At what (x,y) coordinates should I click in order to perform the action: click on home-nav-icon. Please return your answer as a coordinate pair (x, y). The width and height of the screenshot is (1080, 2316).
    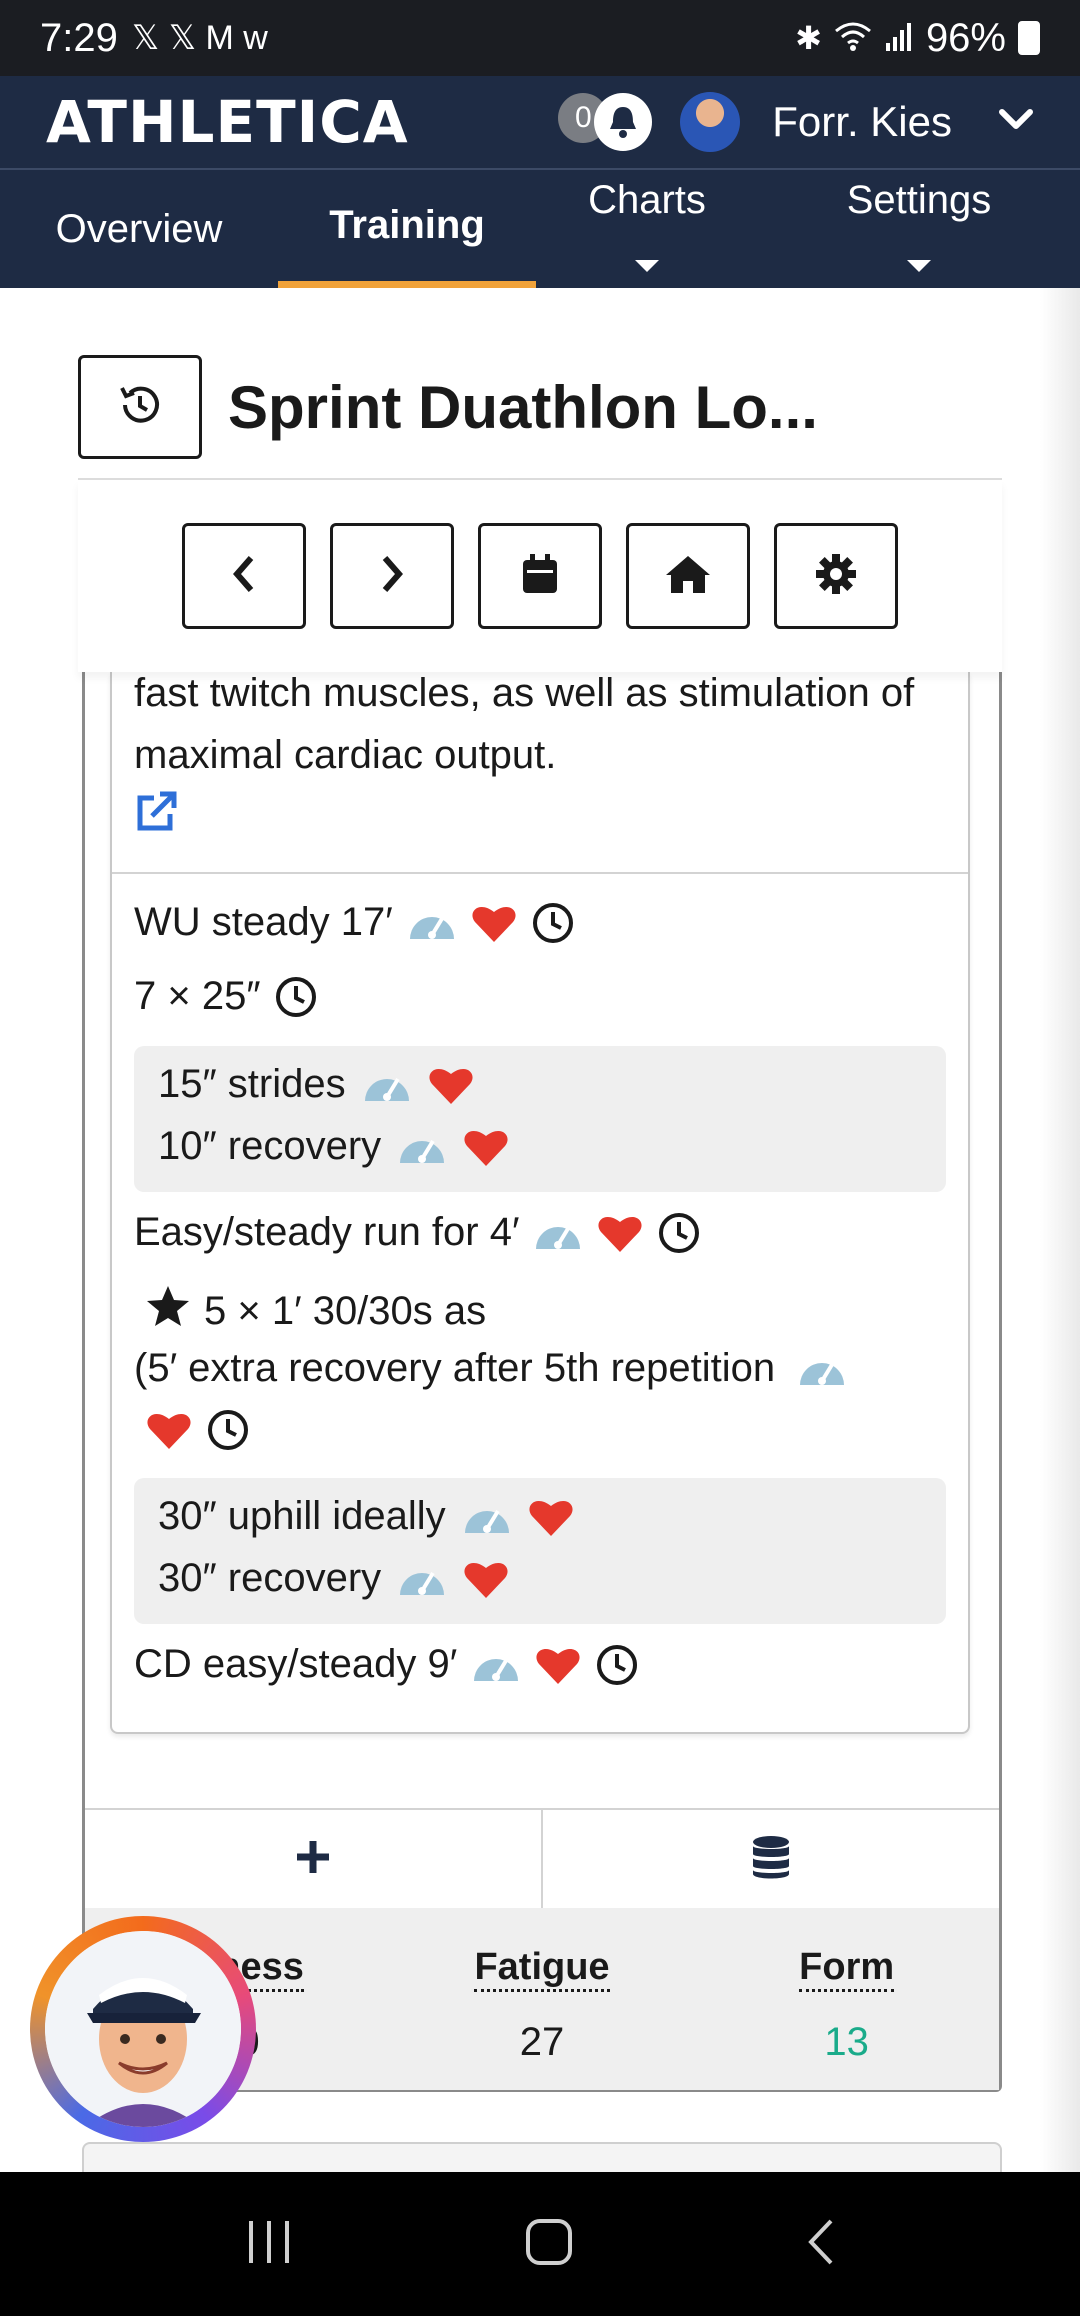
    Looking at the image, I should click on (549, 2244).